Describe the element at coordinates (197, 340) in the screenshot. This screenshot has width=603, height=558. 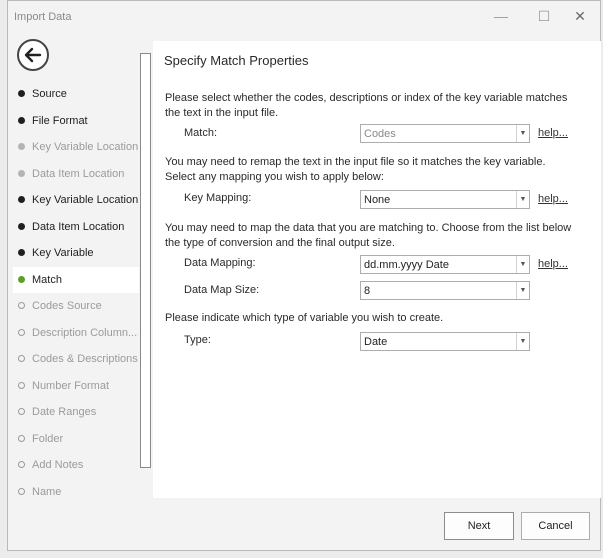
I see `type-label: Type:` at that location.